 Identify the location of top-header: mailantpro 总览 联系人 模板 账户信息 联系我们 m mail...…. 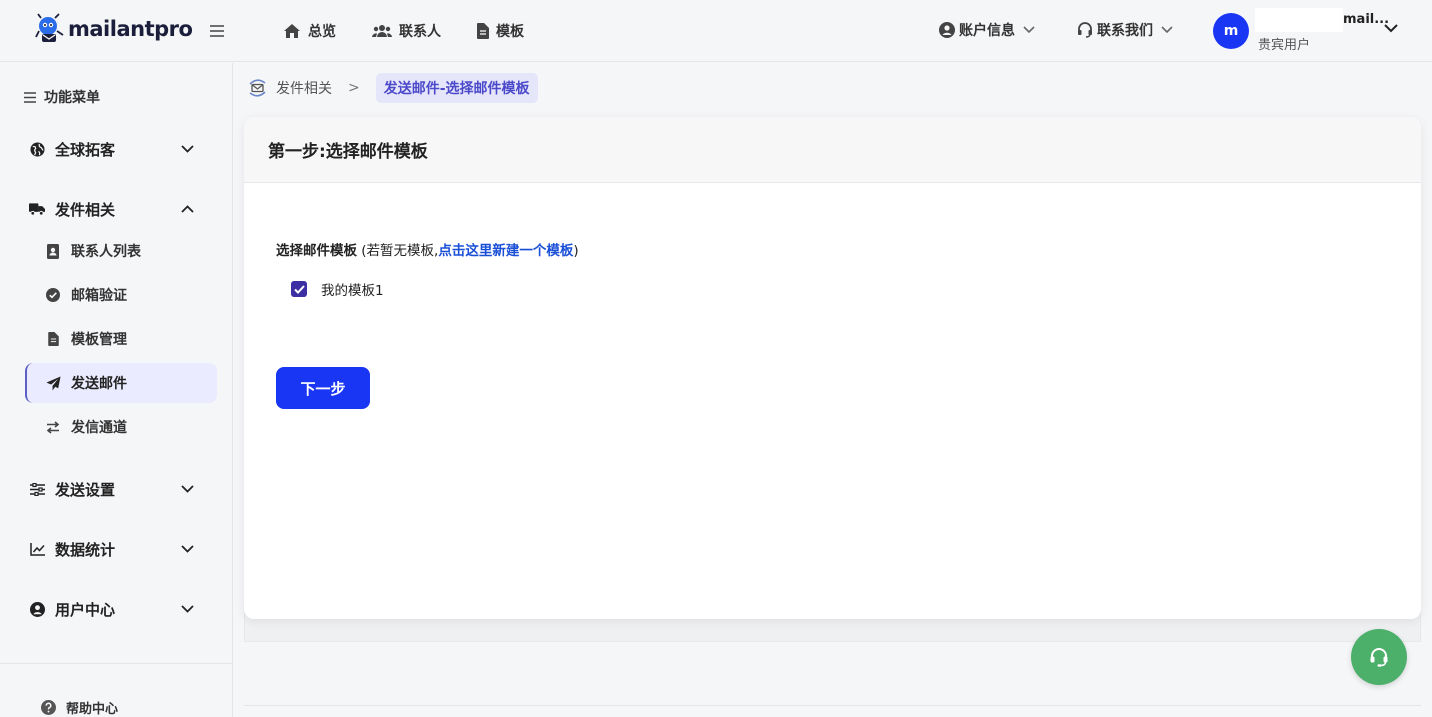
(716, 31).